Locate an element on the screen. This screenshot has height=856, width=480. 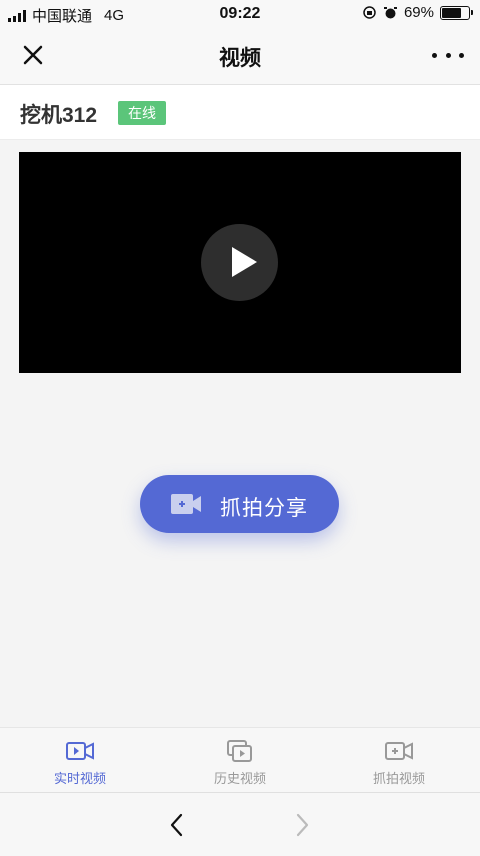
alarm-icon is located at coordinates (390, 13).